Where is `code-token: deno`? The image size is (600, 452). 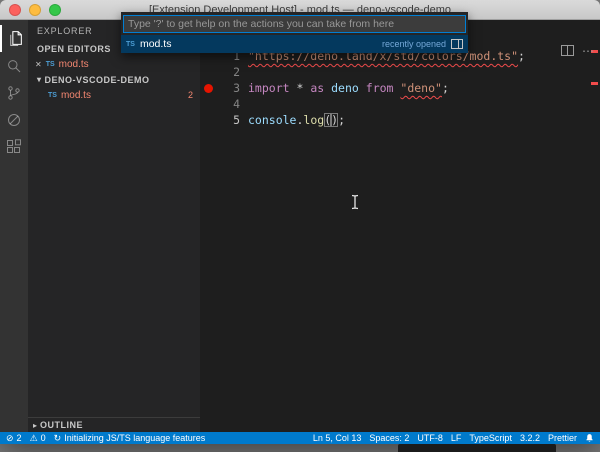
code-token: deno is located at coordinates (345, 88).